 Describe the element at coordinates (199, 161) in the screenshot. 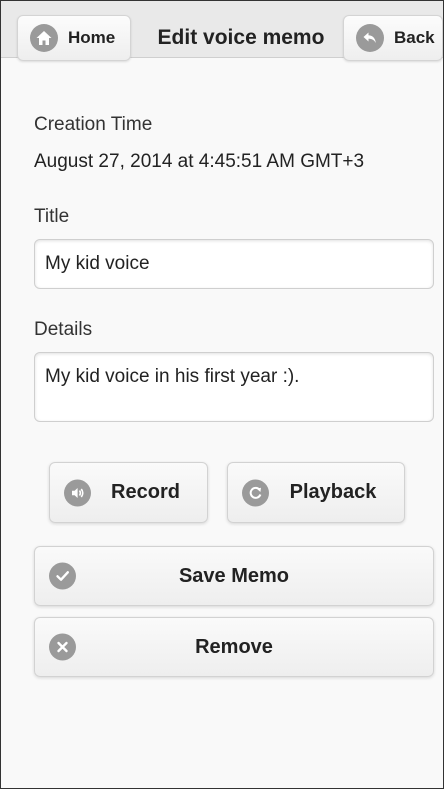

I see `creation-time-value: August 27, 2014 at 4:45:51 AM GMT+3` at that location.